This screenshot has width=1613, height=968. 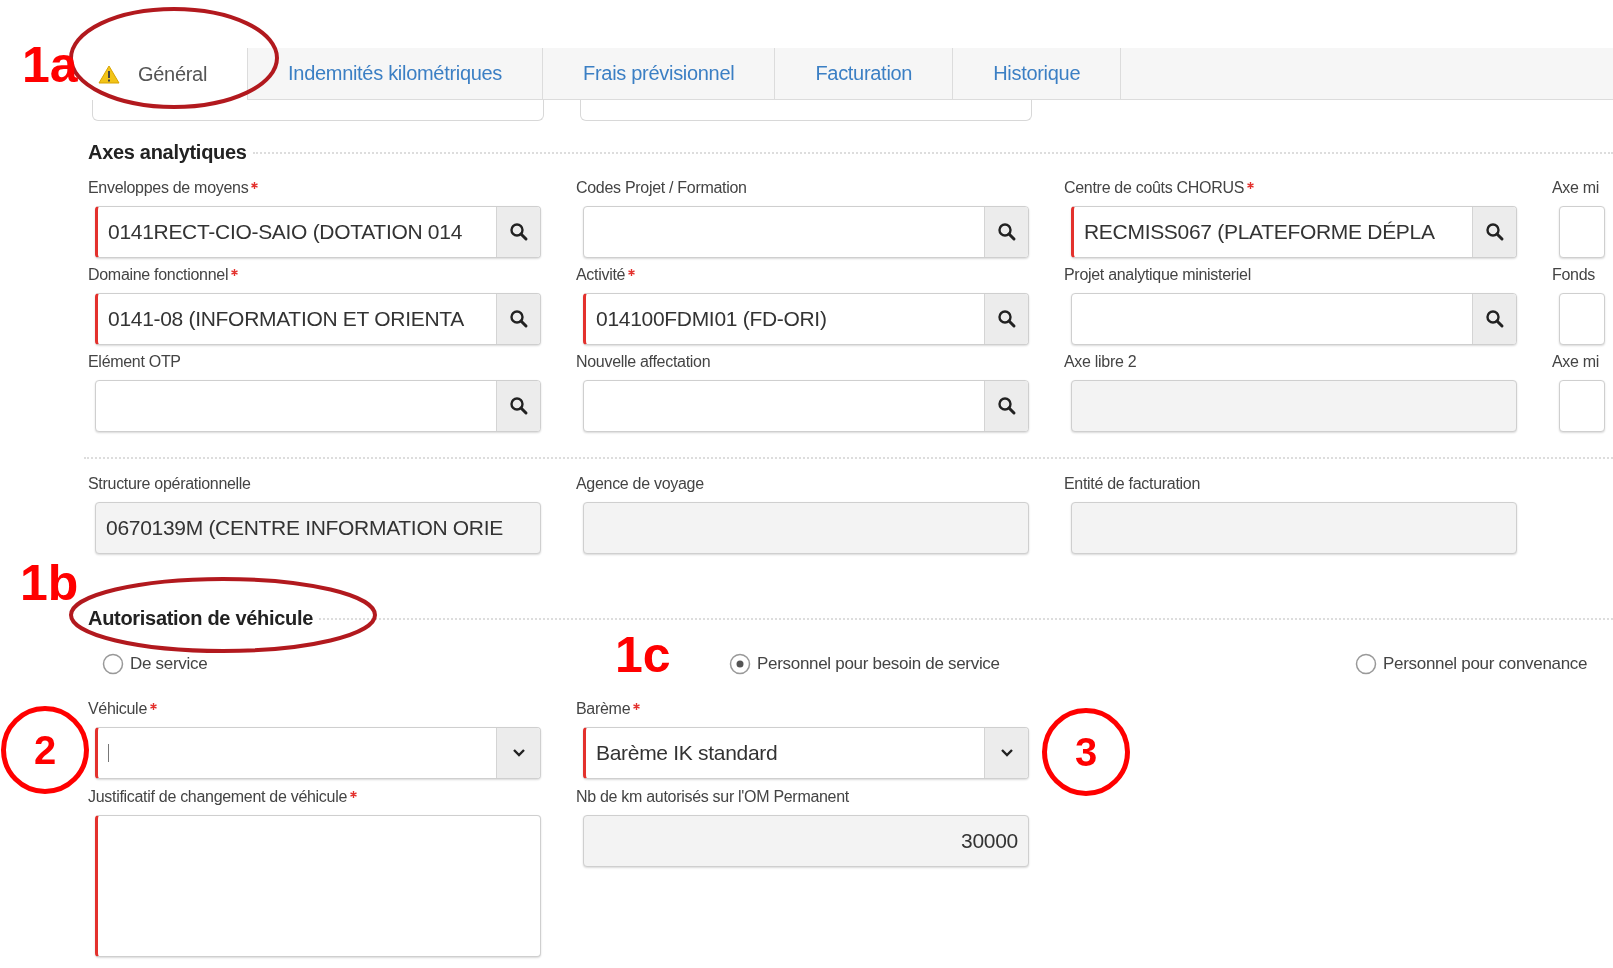 I want to click on field-value: 0141-08 (INFORMATION ET ORIENTA, so click(x=286, y=319).